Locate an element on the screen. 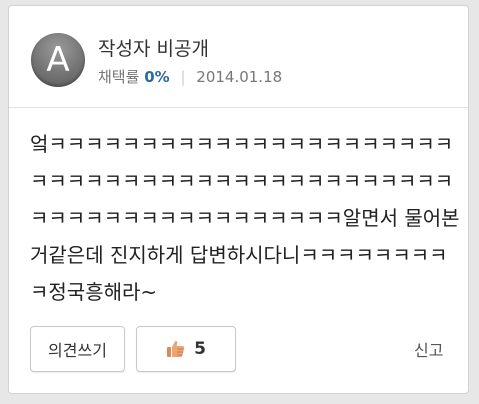 The image size is (479, 404). post-date: 2014.01.18 is located at coordinates (239, 77).